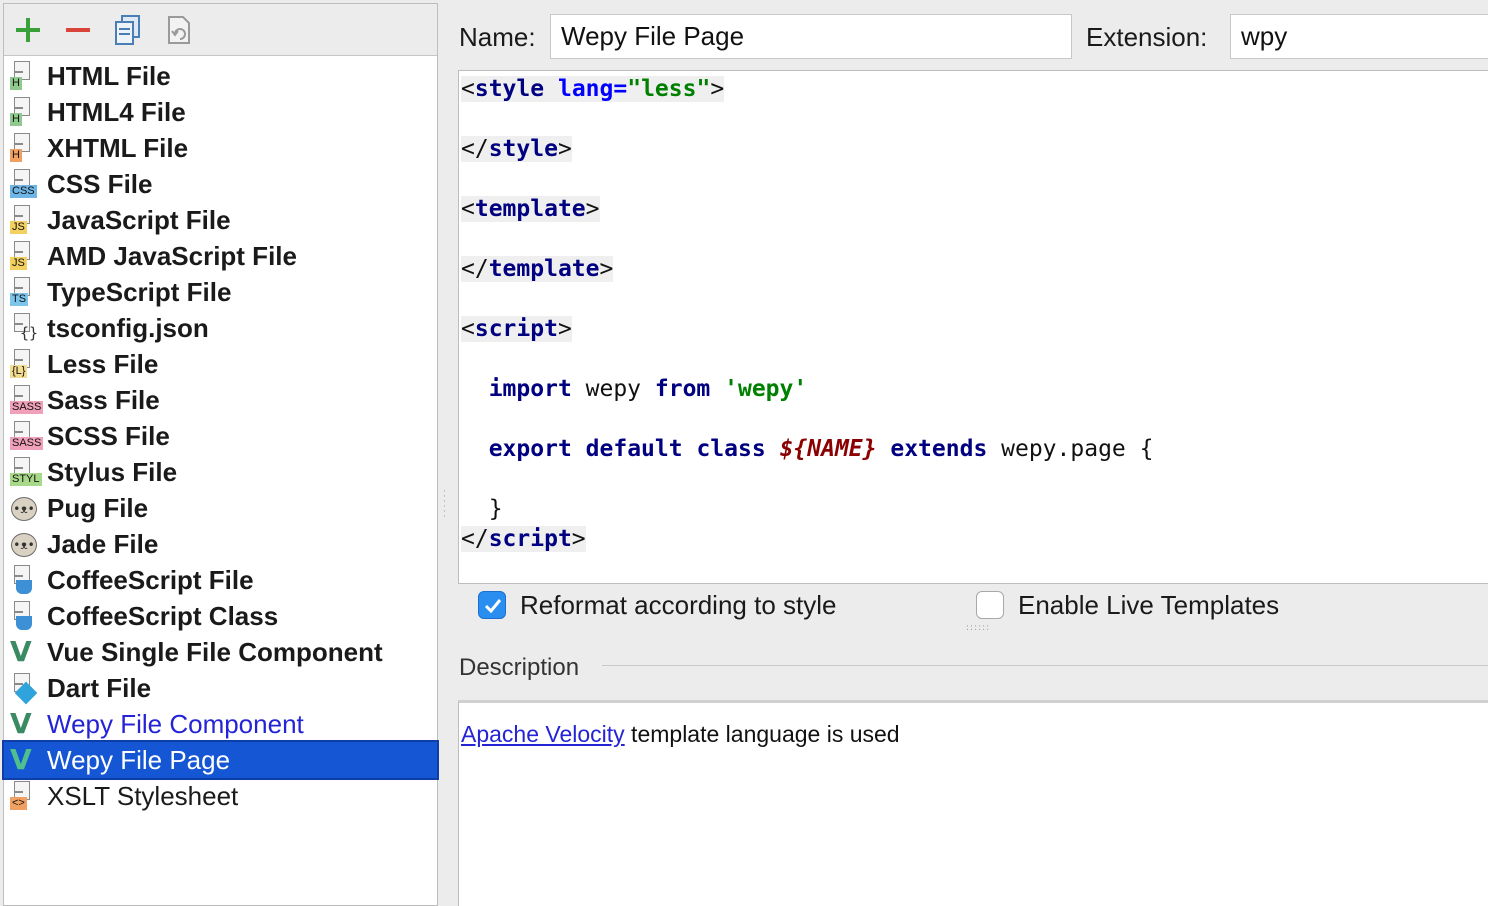 The image size is (1488, 906). Describe the element at coordinates (220, 688) in the screenshot. I see `template-item: Dart File` at that location.